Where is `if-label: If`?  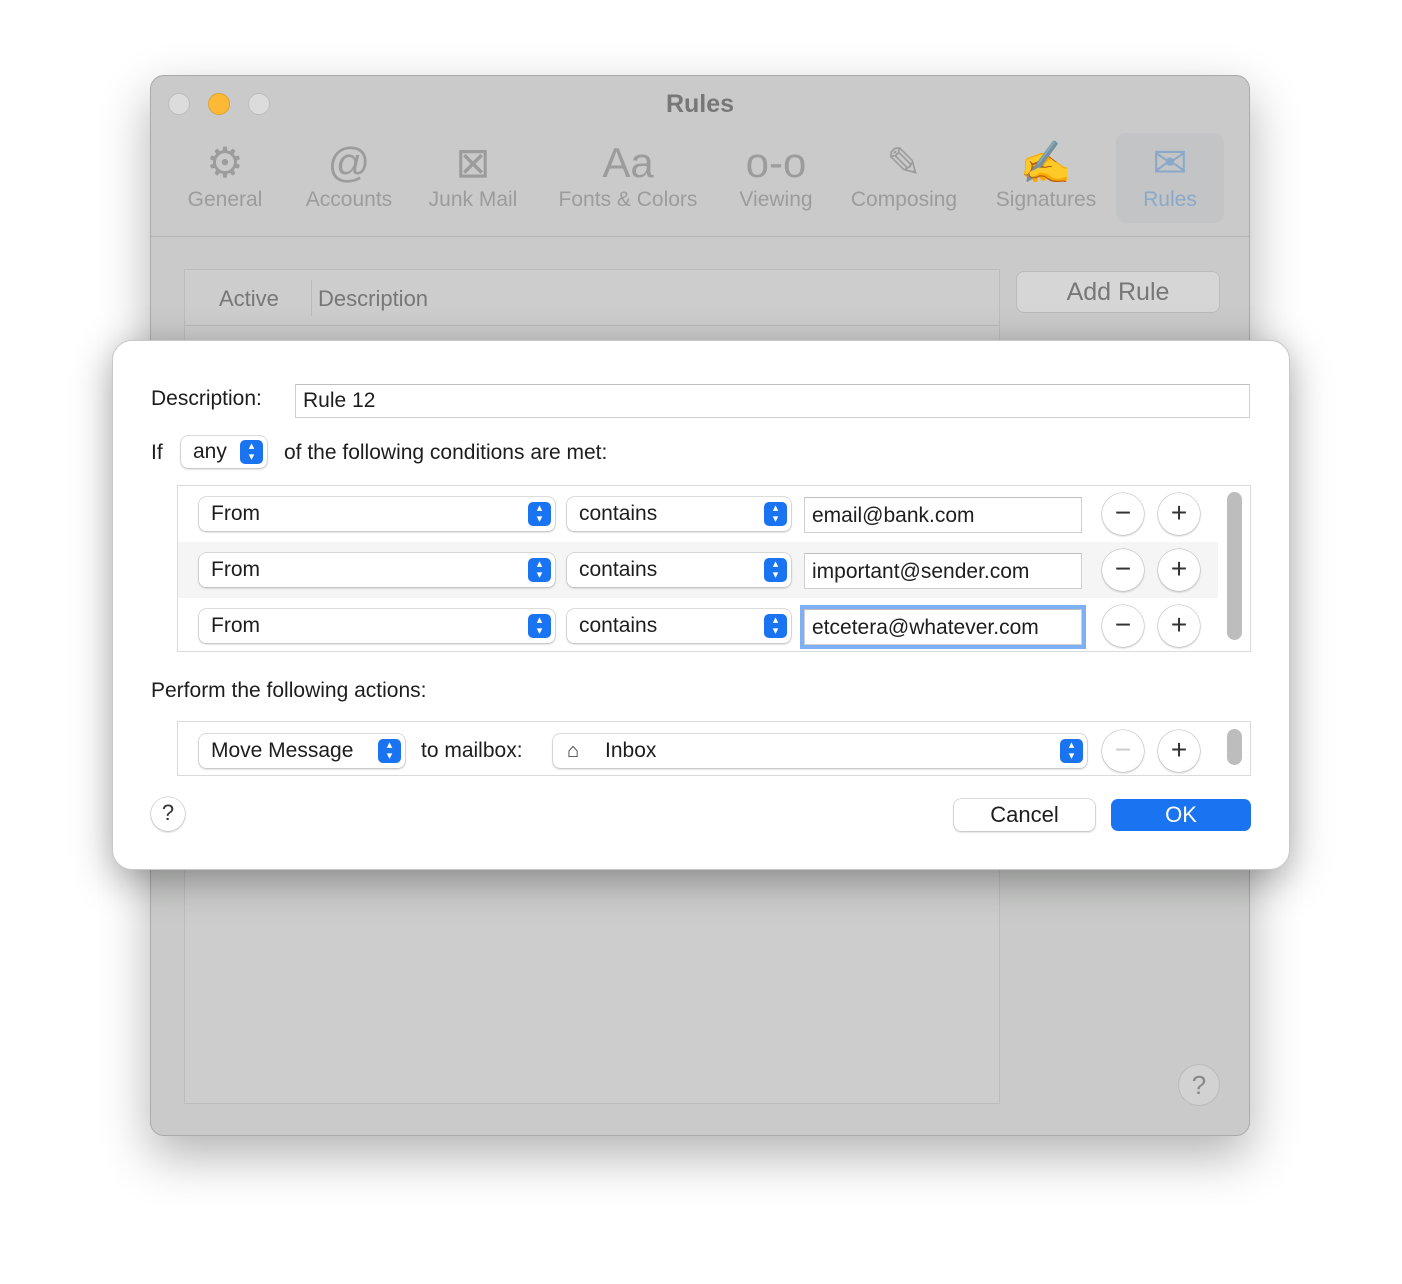
if-label: If is located at coordinates (157, 452).